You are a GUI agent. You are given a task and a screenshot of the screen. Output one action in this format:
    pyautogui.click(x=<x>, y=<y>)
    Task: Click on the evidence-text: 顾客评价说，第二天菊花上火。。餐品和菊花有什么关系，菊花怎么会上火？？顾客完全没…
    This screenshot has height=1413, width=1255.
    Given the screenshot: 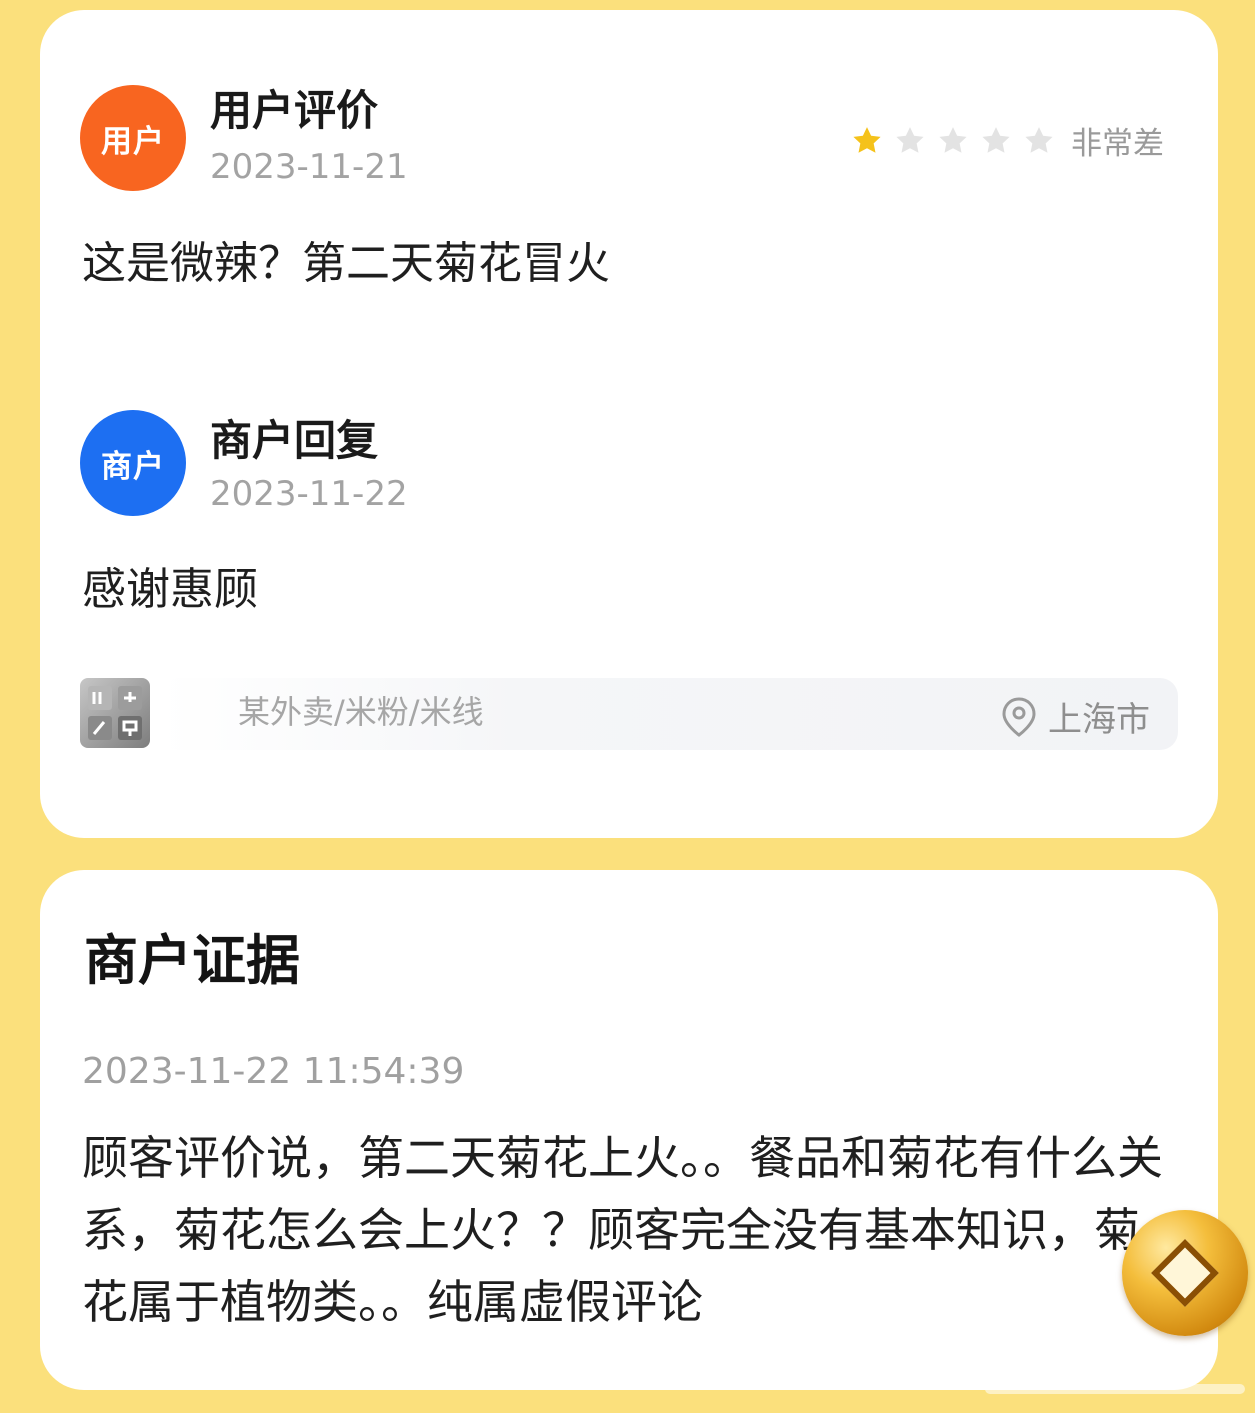 What is the action you would take?
    pyautogui.click(x=622, y=1230)
    